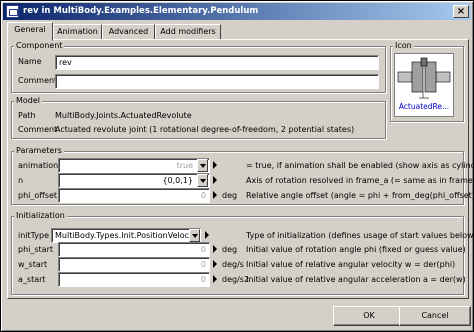 This screenshot has width=474, height=332. What do you see at coordinates (215, 264) in the screenshot?
I see `w-start-menu-arrow-icon` at bounding box center [215, 264].